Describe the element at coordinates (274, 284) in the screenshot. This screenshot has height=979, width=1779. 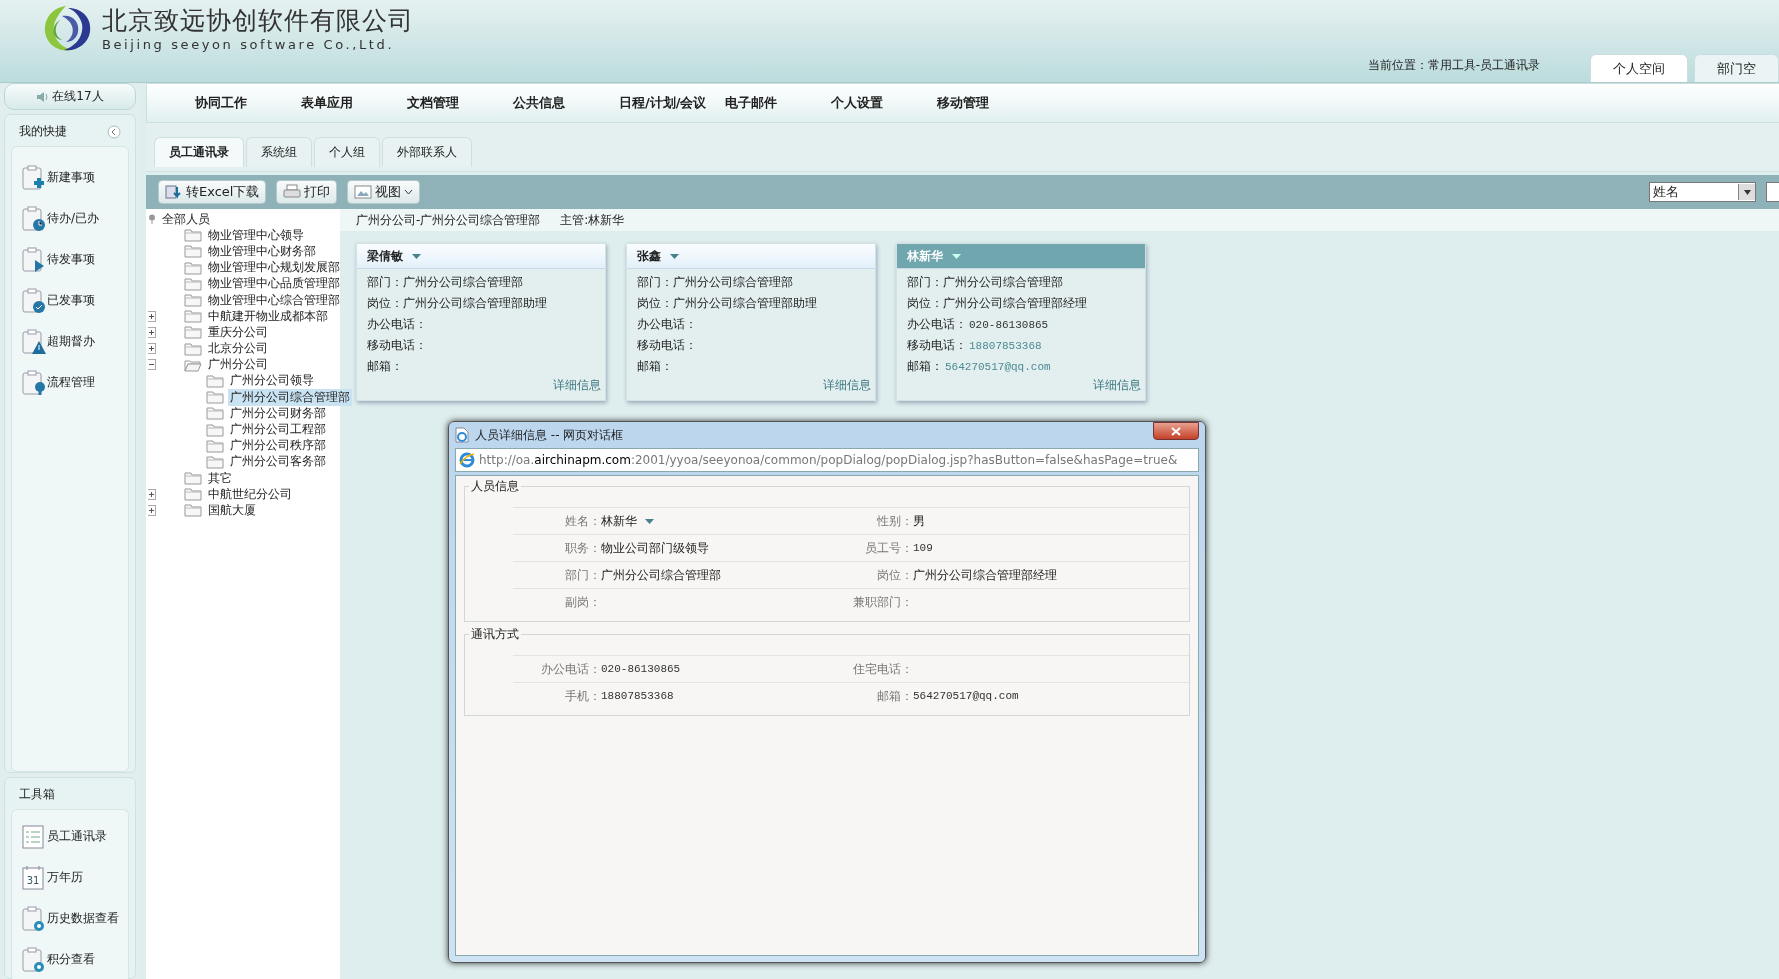
I see `tree-item: 物业管理中心品质管理部` at that location.